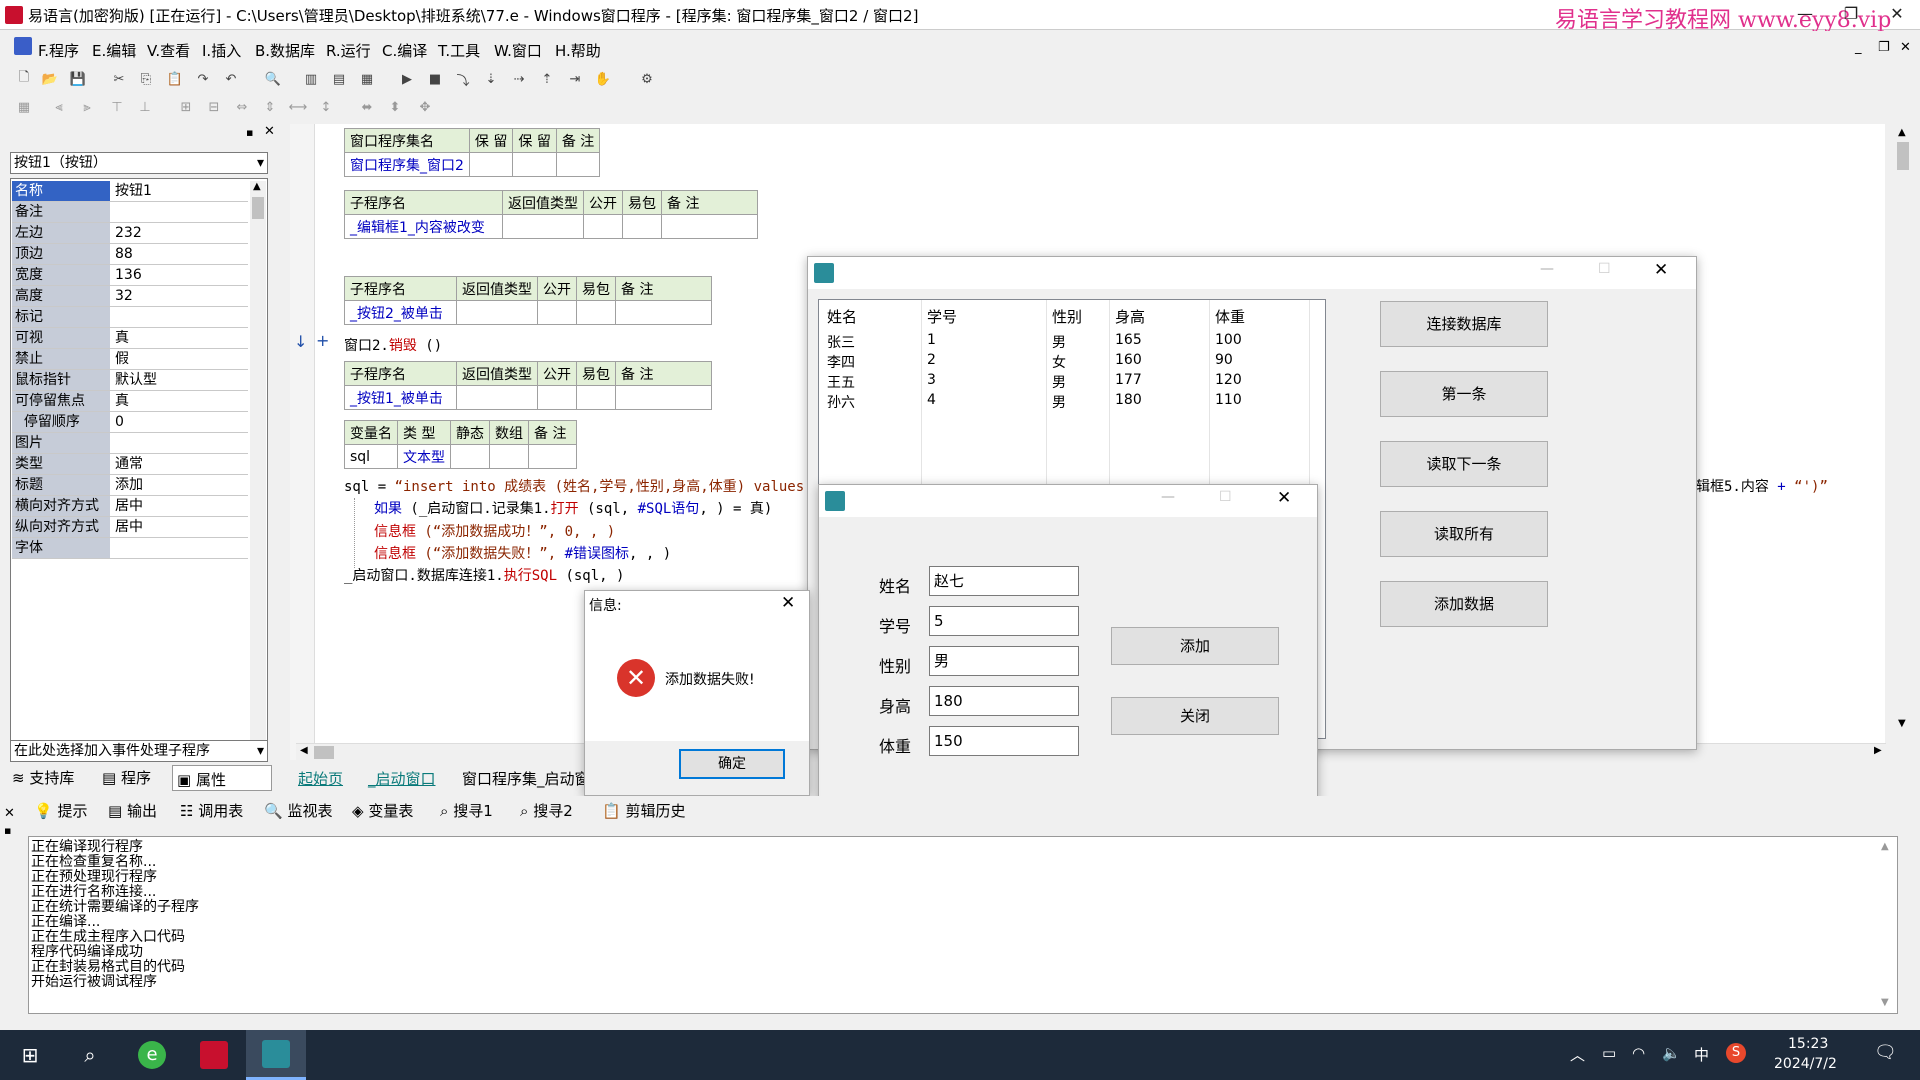 The height and width of the screenshot is (1080, 1920). What do you see at coordinates (180, 359) in the screenshot?
I see `prop-value: 假` at bounding box center [180, 359].